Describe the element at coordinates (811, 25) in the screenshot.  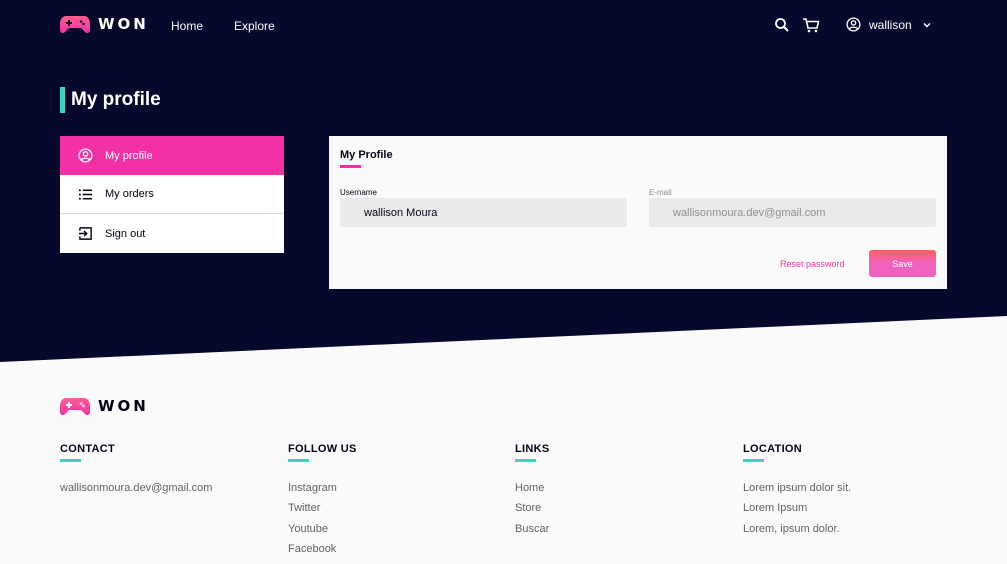
I see `cart-icon` at that location.